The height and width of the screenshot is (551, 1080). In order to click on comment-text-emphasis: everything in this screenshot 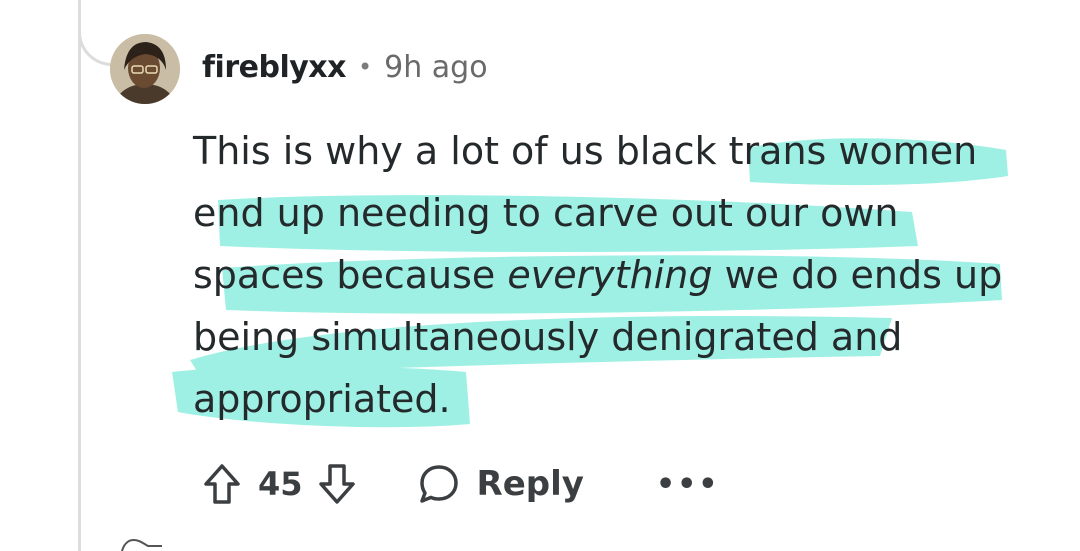, I will do `click(610, 275)`.